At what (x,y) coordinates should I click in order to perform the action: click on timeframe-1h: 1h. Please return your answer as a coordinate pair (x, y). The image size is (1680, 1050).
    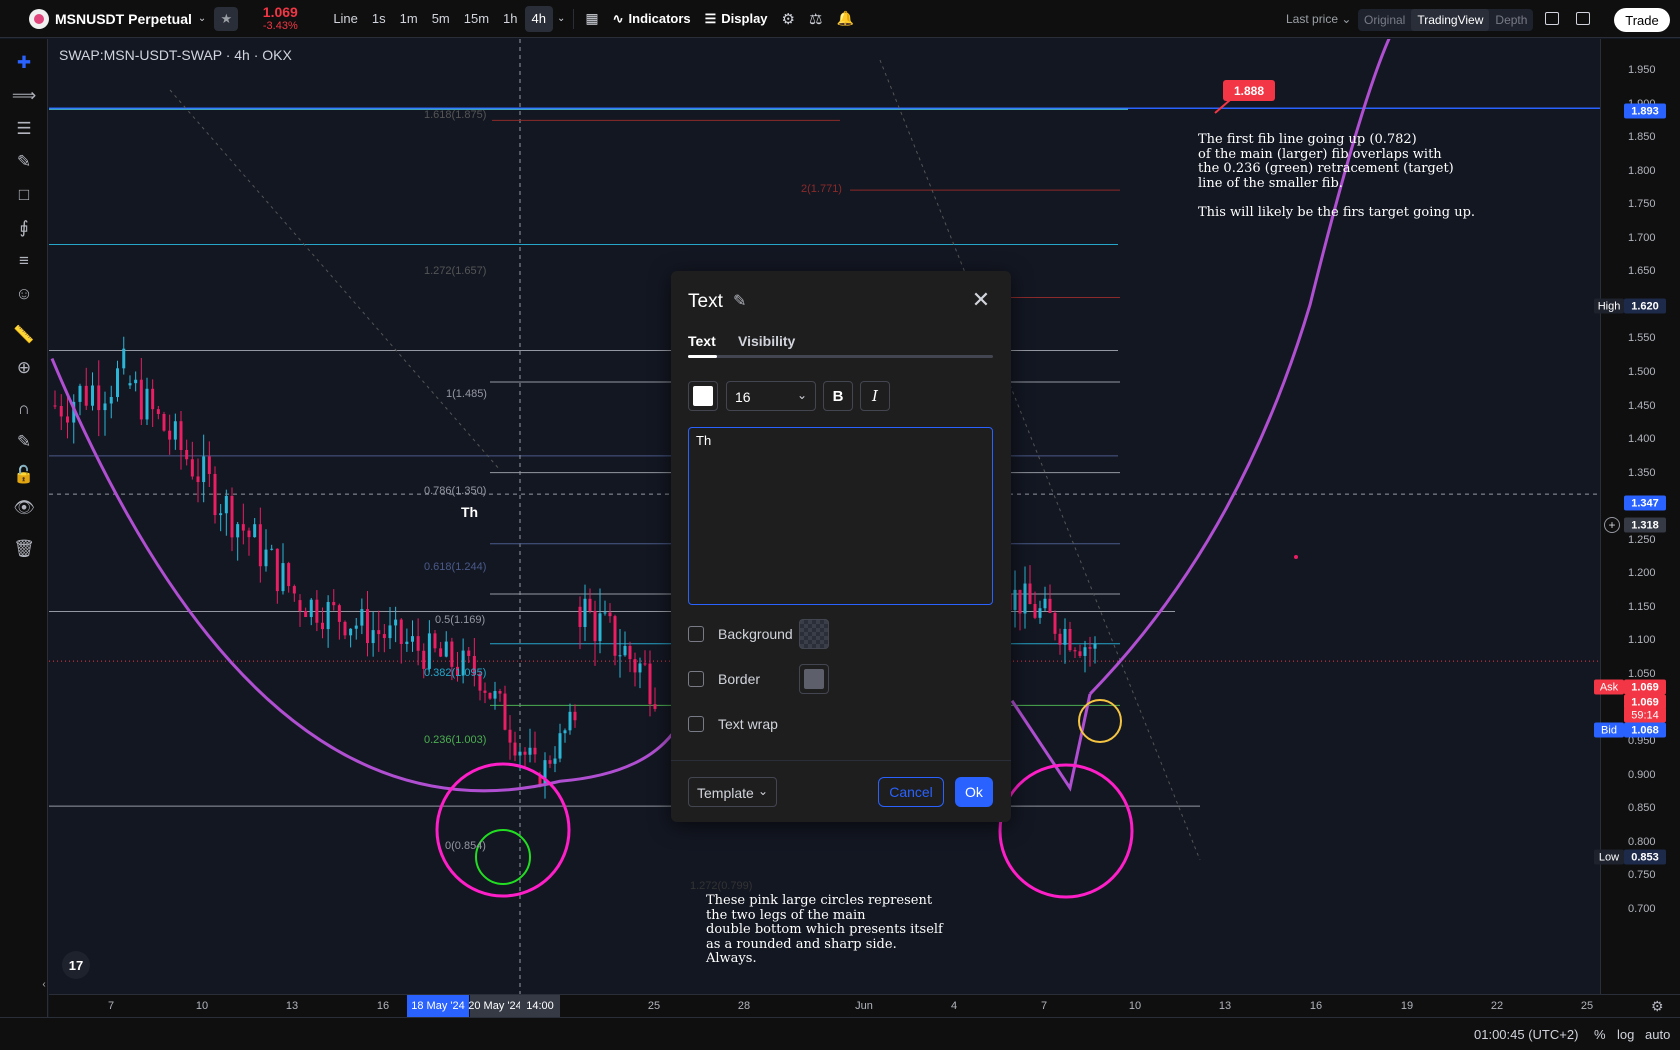
    Looking at the image, I should click on (510, 19).